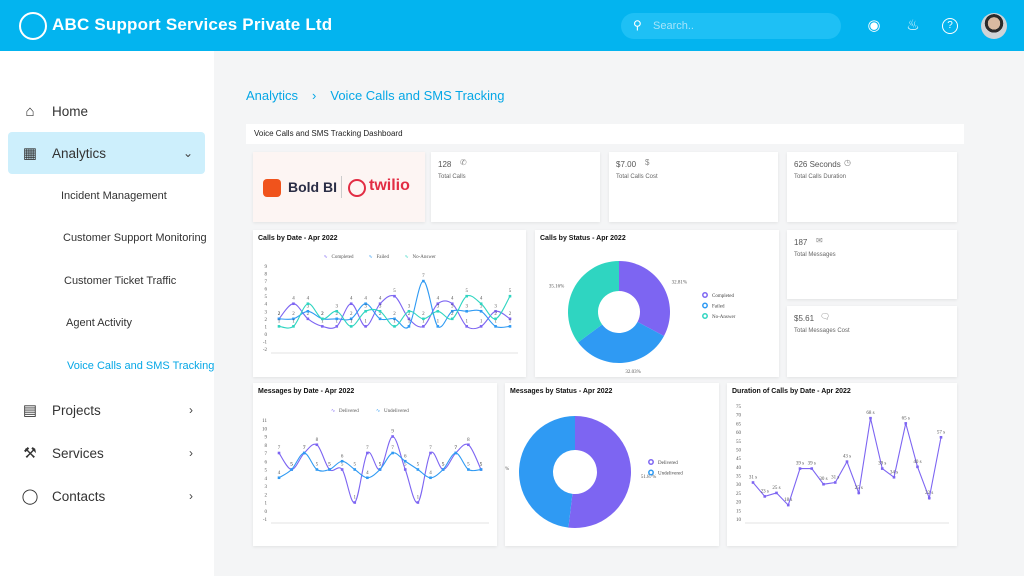 The width and height of the screenshot is (1024, 576). Describe the element at coordinates (120, 281) in the screenshot. I see `sidebar-subitem-customer-ticket-traffic: Customer Ticket Traffic` at that location.